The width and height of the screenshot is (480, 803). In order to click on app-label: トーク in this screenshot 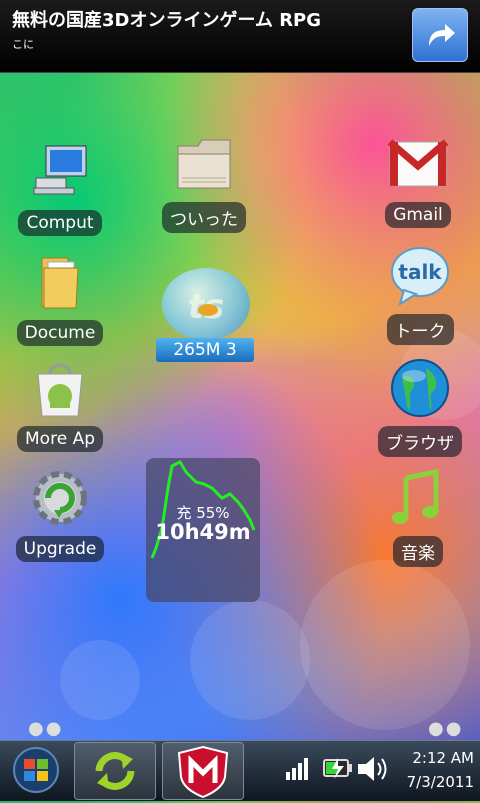, I will do `click(420, 329)`.